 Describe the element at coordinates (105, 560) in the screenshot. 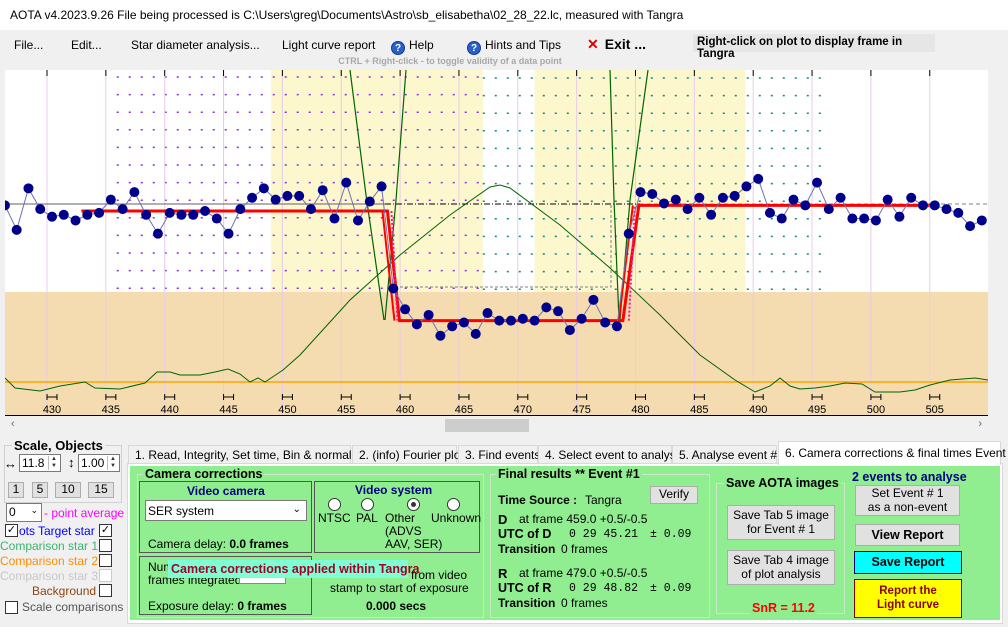

I see `comparison-star-2-checkbox` at that location.